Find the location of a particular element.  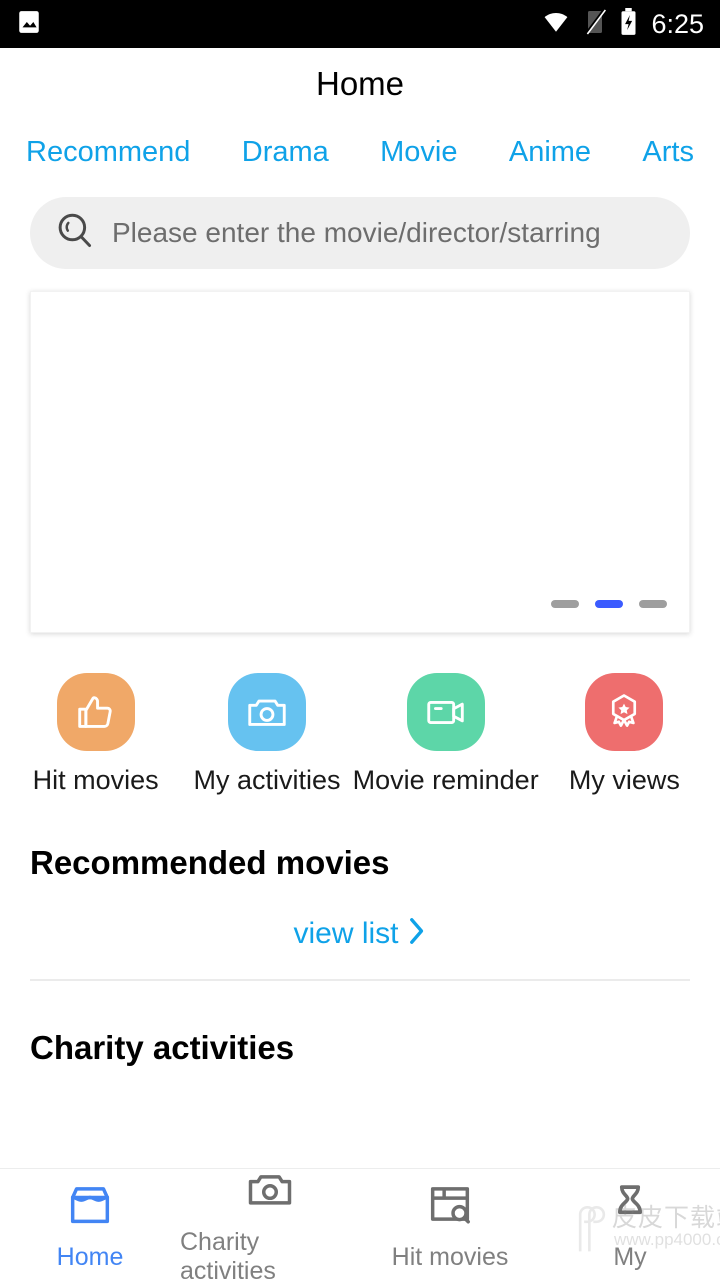

nav-label: Charity activities is located at coordinates (228, 1254).